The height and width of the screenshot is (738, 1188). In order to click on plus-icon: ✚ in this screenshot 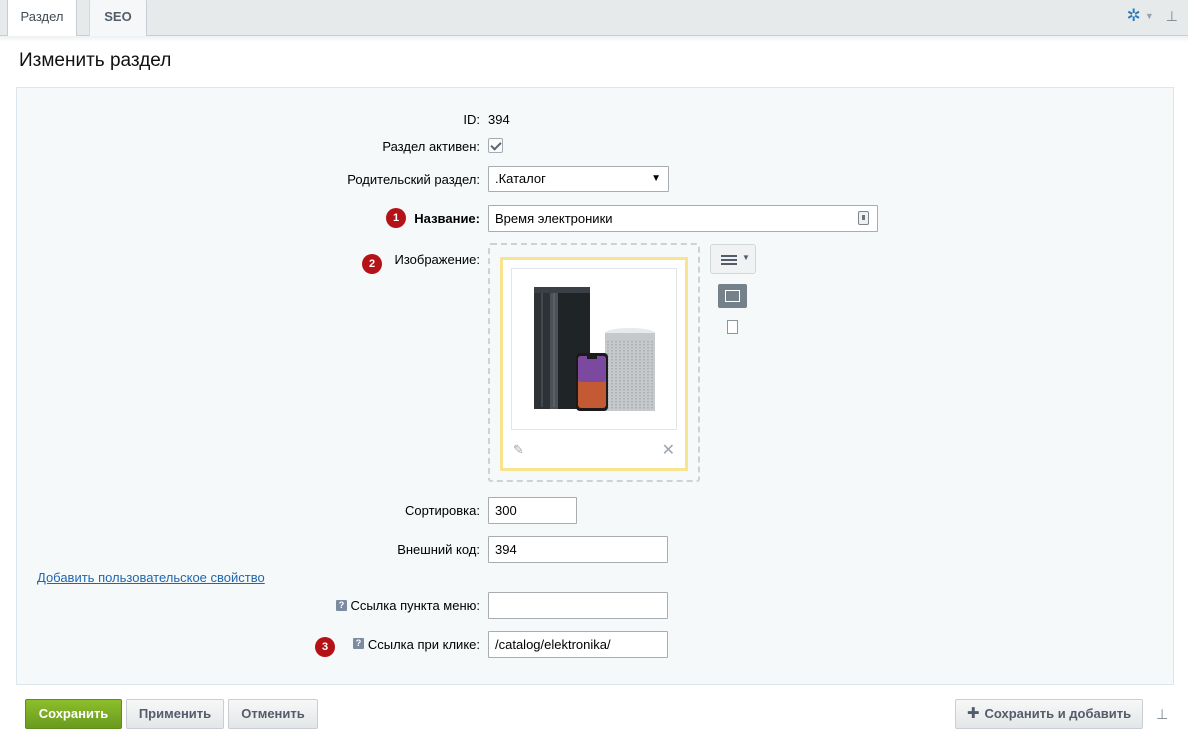, I will do `click(973, 713)`.